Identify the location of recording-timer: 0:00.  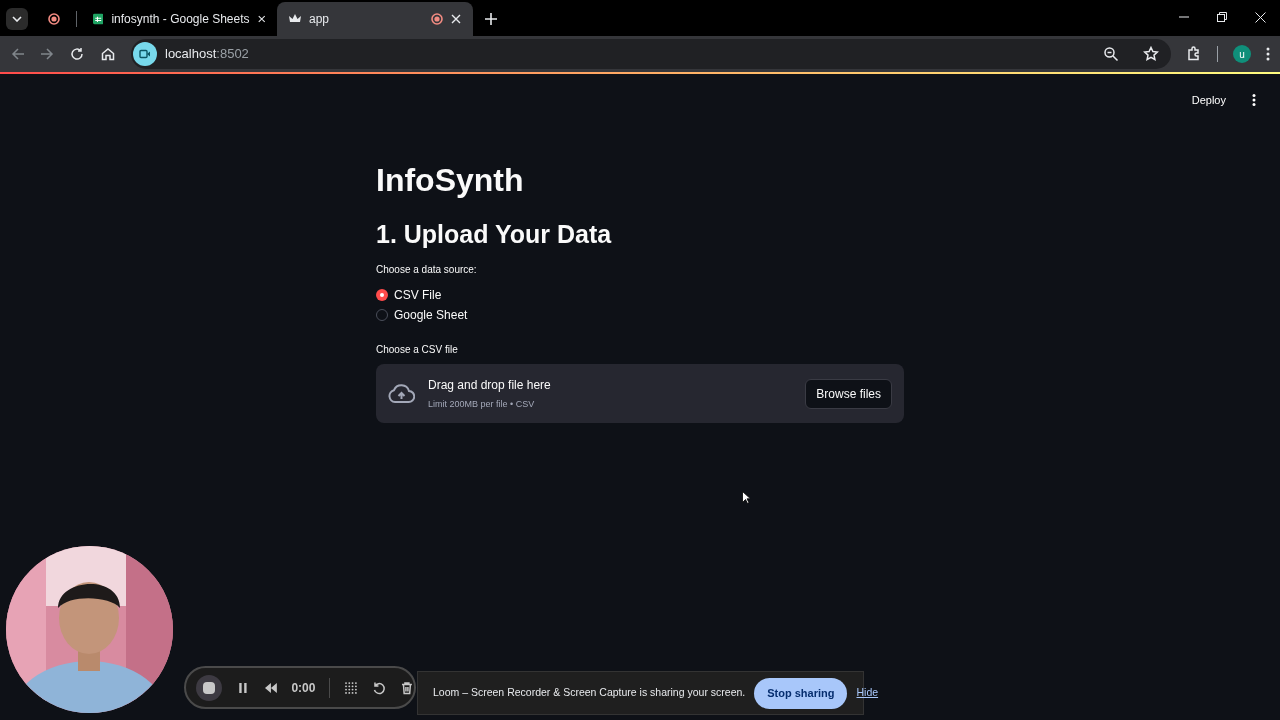
(303, 688).